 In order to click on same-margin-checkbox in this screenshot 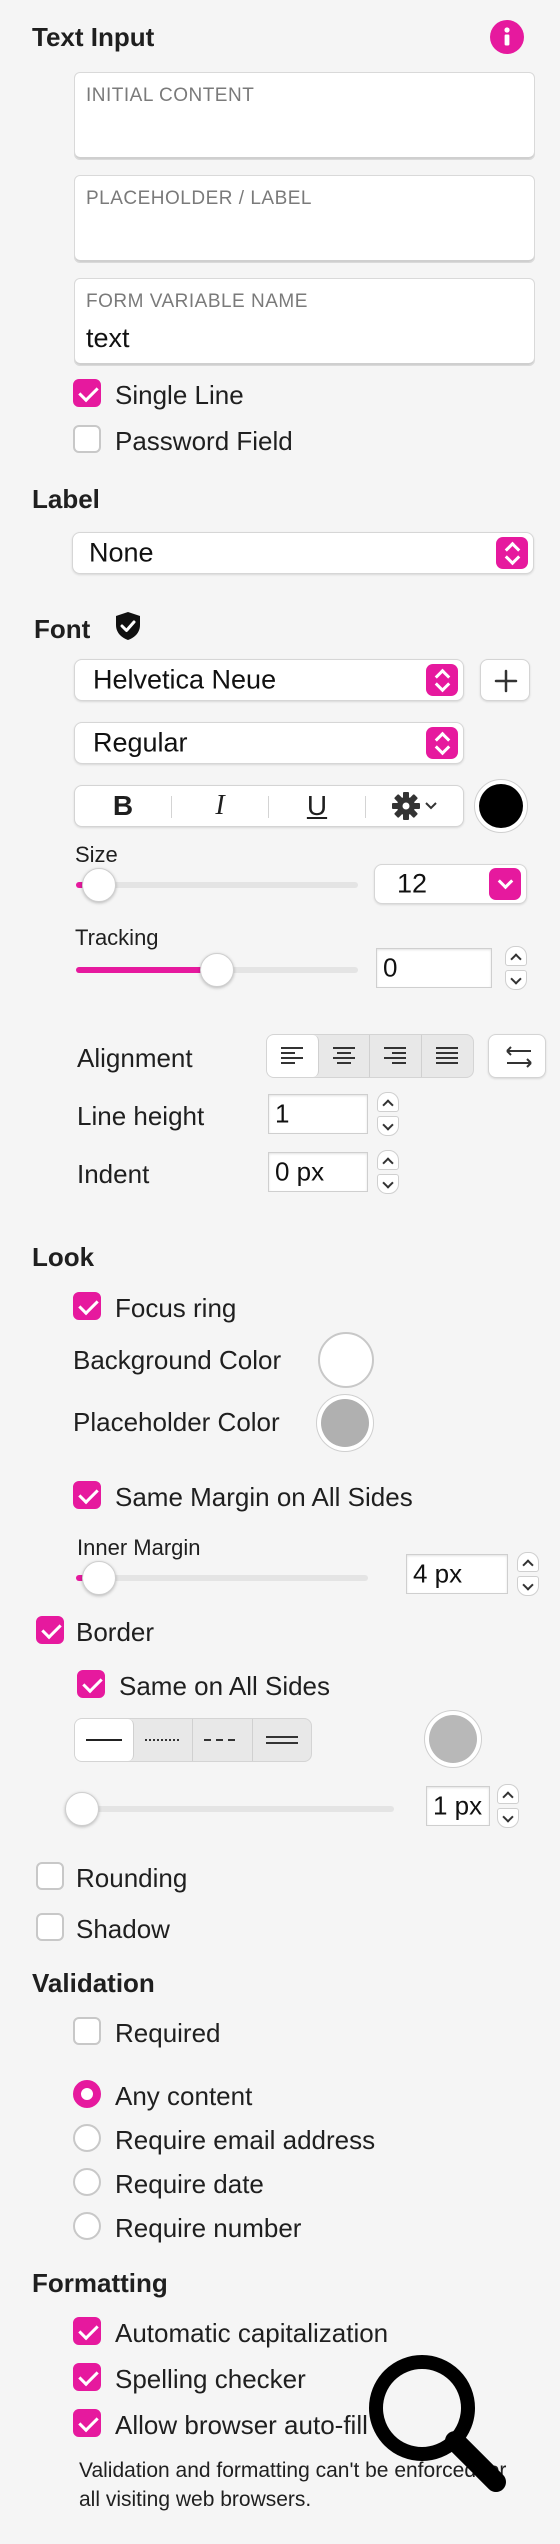, I will do `click(87, 1495)`.